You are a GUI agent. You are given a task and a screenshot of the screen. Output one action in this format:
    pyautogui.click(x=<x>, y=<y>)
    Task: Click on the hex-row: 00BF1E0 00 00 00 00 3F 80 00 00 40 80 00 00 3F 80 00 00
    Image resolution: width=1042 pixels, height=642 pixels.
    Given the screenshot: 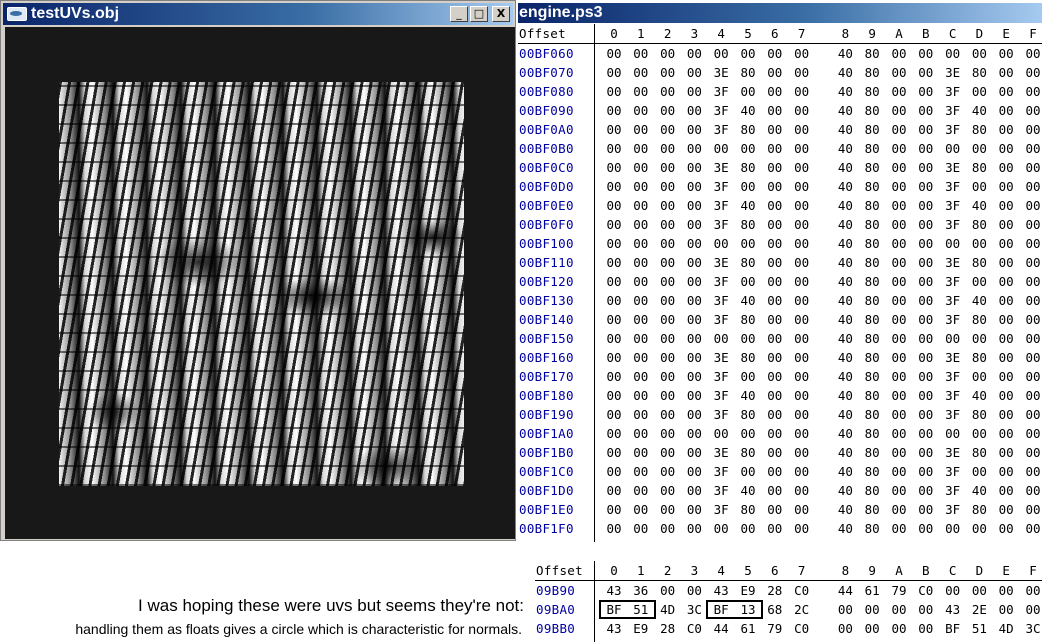 What is the action you would take?
    pyautogui.click(x=780, y=509)
    